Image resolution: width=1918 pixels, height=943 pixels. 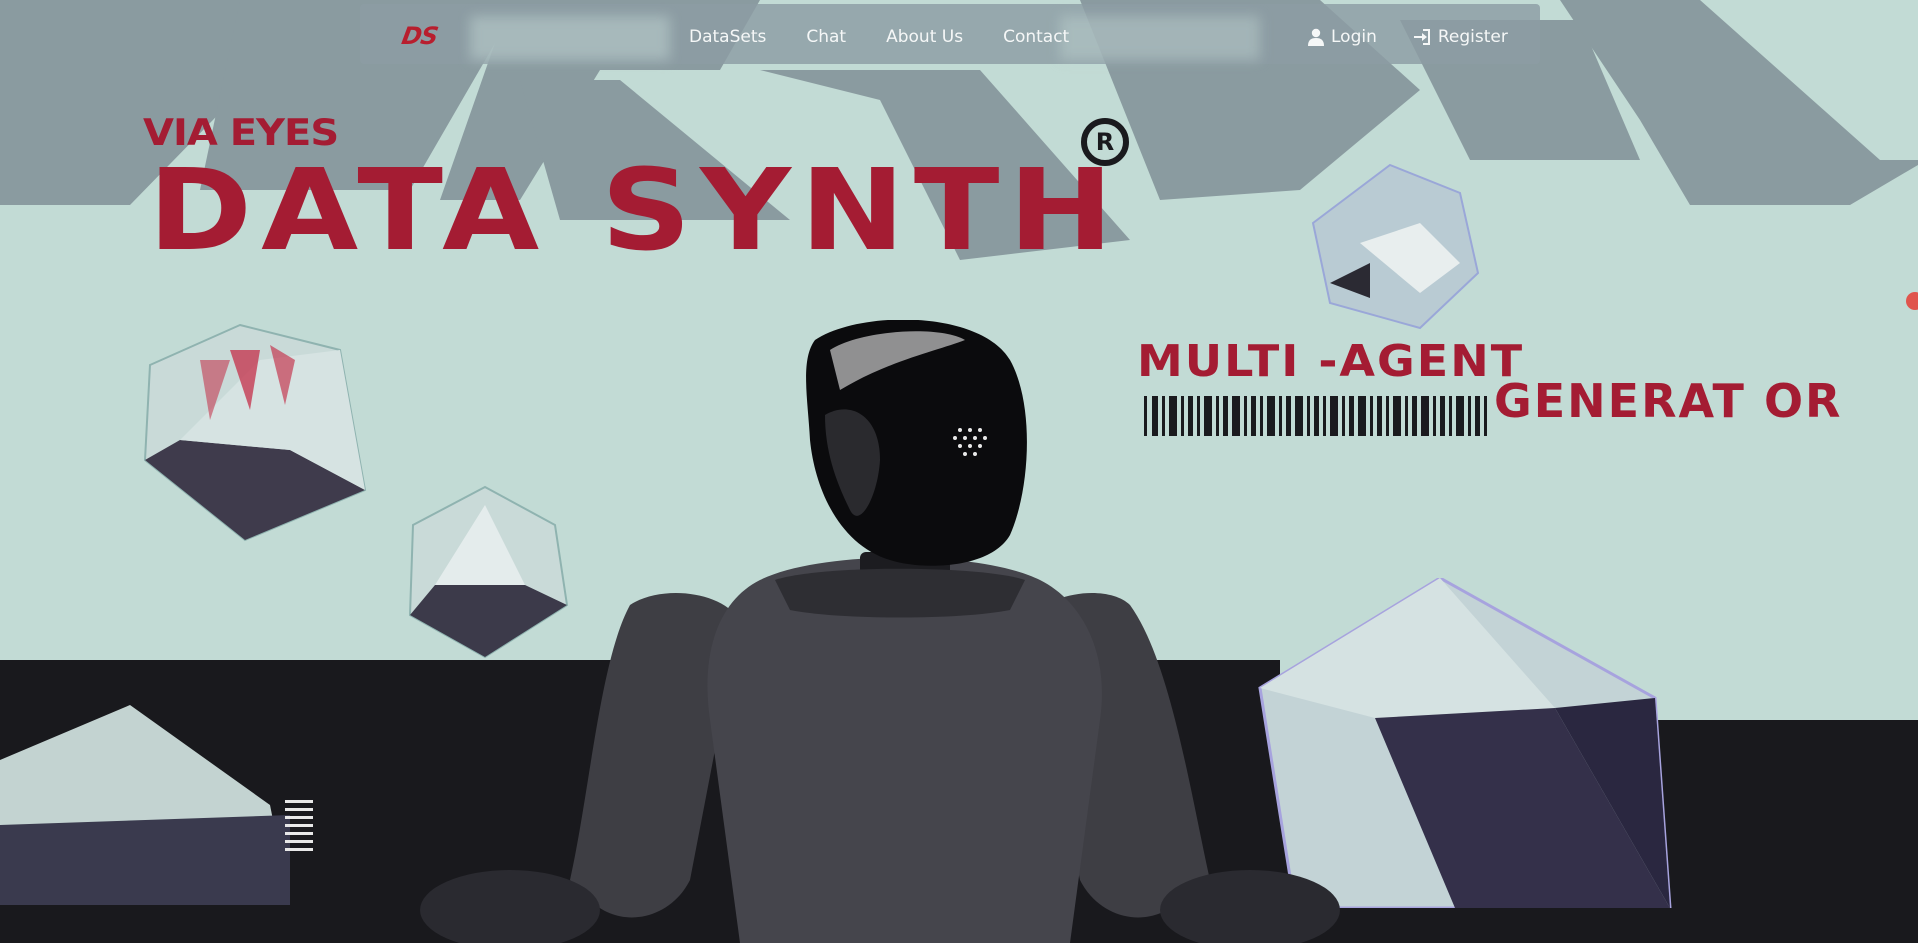 I want to click on login-button: Login, so click(x=1342, y=37).